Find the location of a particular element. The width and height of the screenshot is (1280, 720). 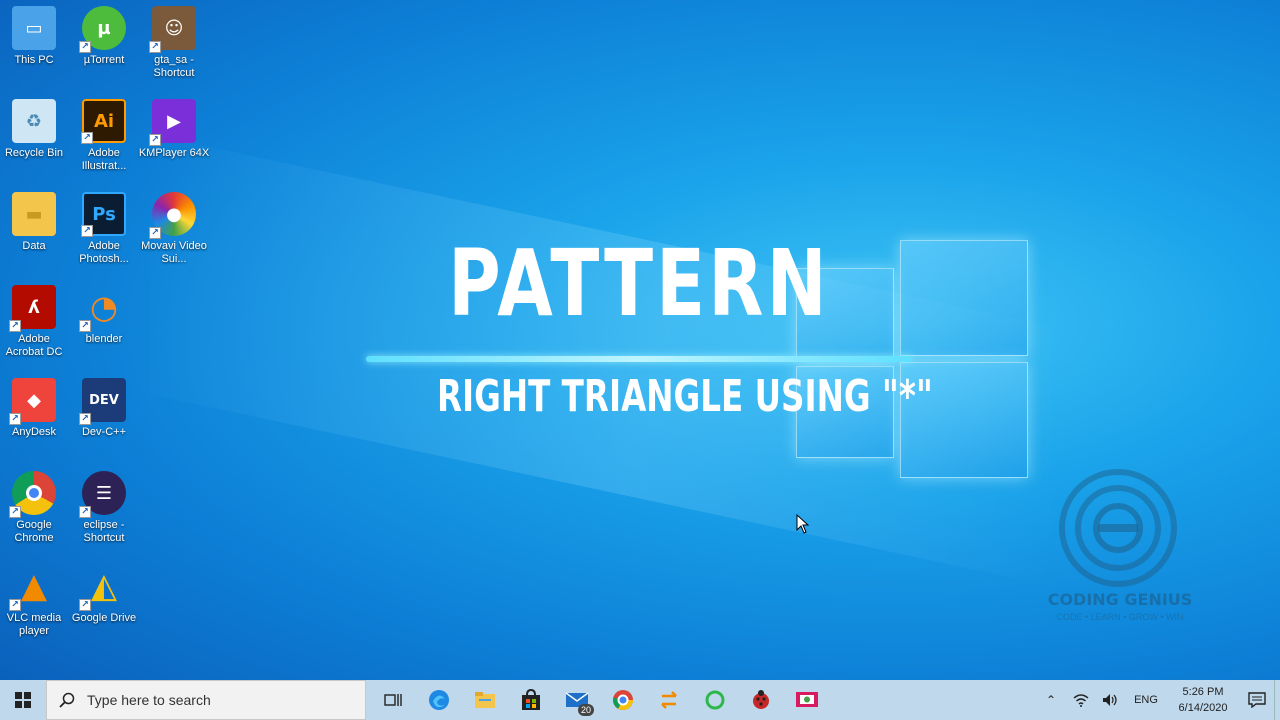

taskbar-recorder-app is located at coordinates (807, 700).